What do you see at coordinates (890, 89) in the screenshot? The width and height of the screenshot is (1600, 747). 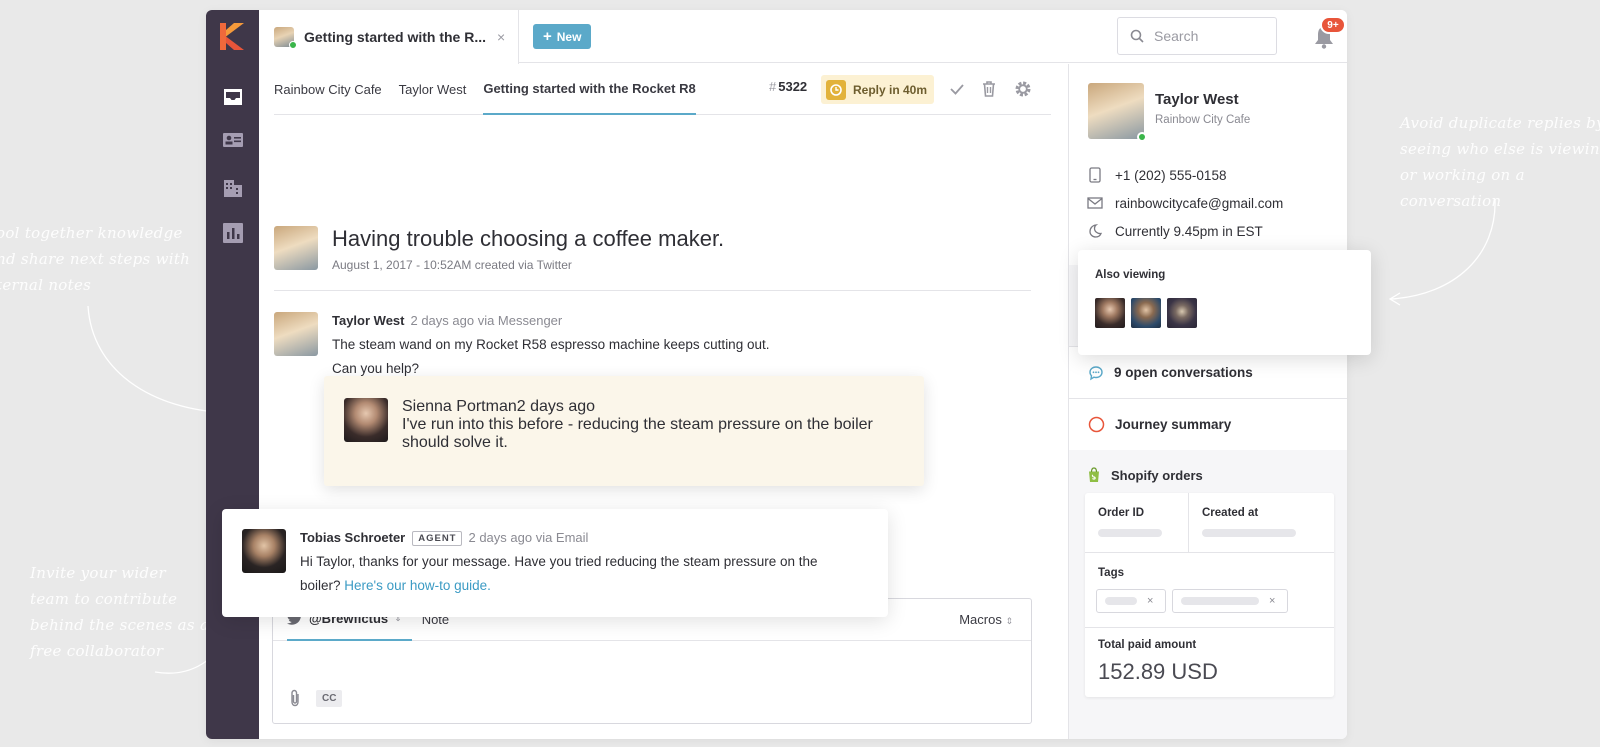 I see `reply-sla-label: Reply in 40m` at bounding box center [890, 89].